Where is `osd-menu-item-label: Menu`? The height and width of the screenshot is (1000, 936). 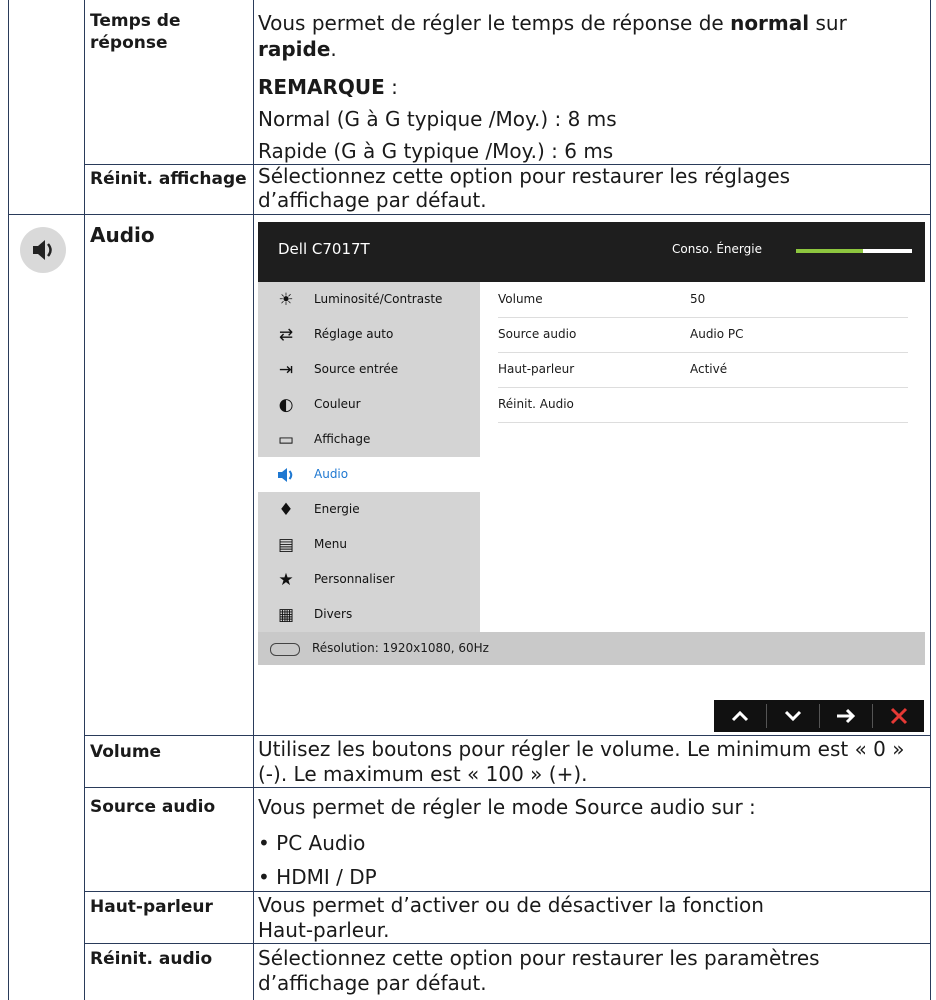
osd-menu-item-label: Menu is located at coordinates (330, 544).